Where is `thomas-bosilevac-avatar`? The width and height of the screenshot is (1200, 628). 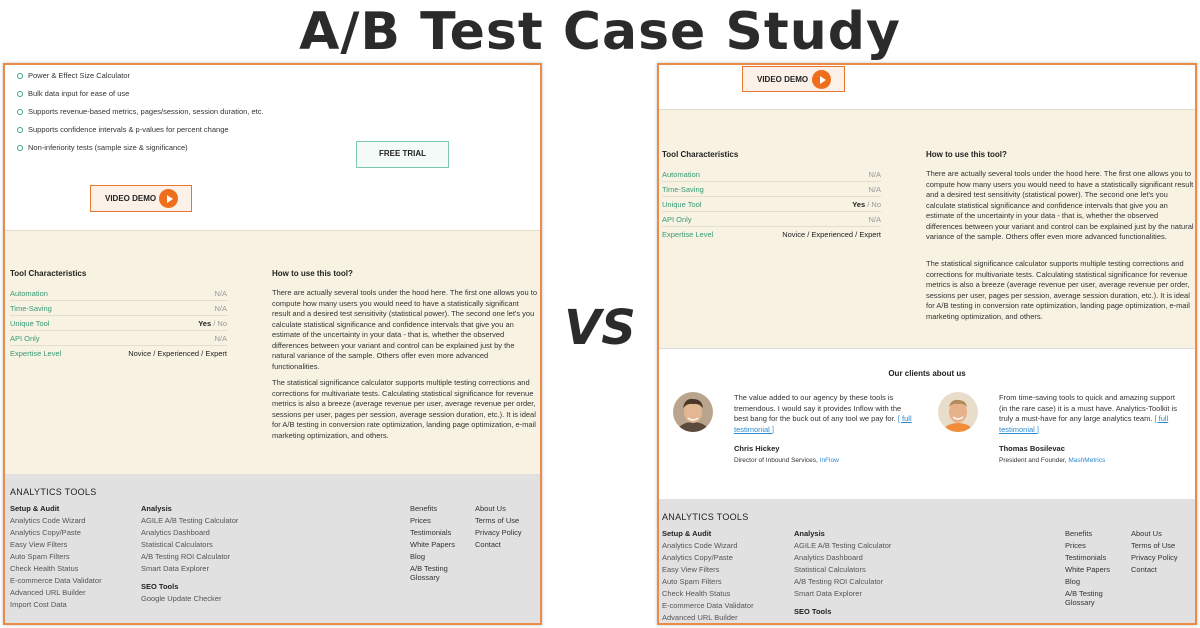
thomas-bosilevac-avatar is located at coordinates (958, 412).